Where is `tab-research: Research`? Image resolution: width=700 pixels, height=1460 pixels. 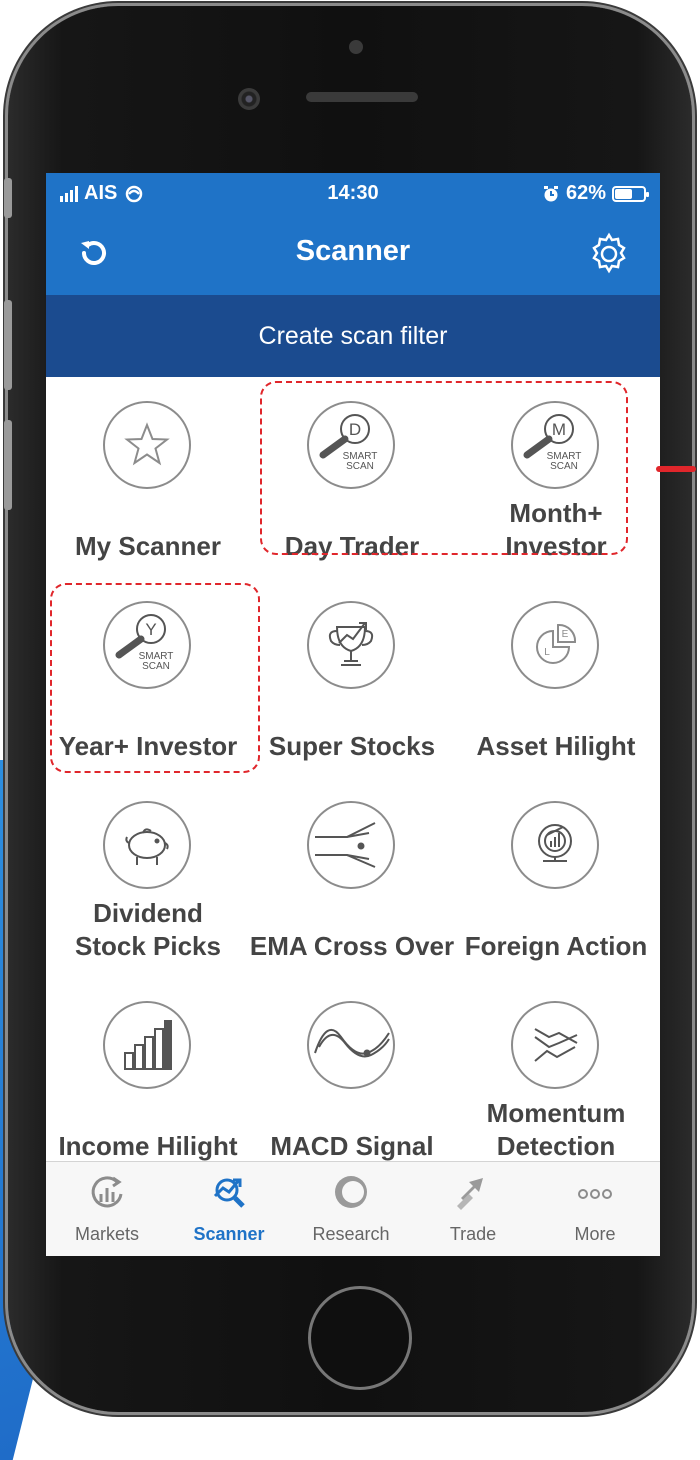
tab-research: Research is located at coordinates (351, 1209).